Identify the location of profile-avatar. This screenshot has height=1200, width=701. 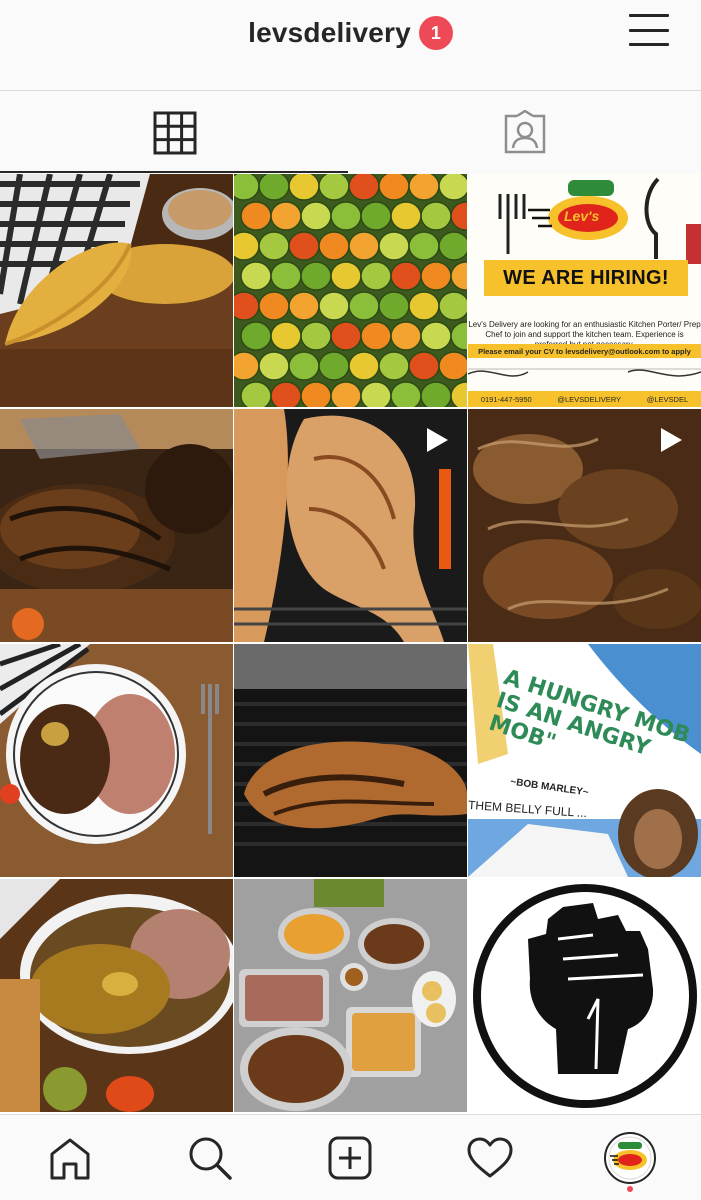
(630, 1158).